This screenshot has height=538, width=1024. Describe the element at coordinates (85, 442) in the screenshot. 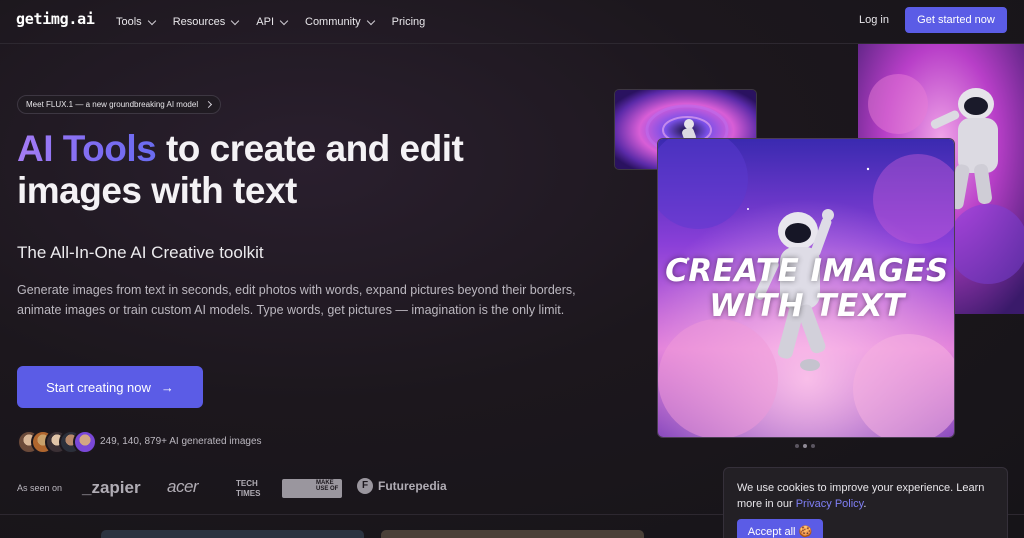

I see `avatar` at that location.